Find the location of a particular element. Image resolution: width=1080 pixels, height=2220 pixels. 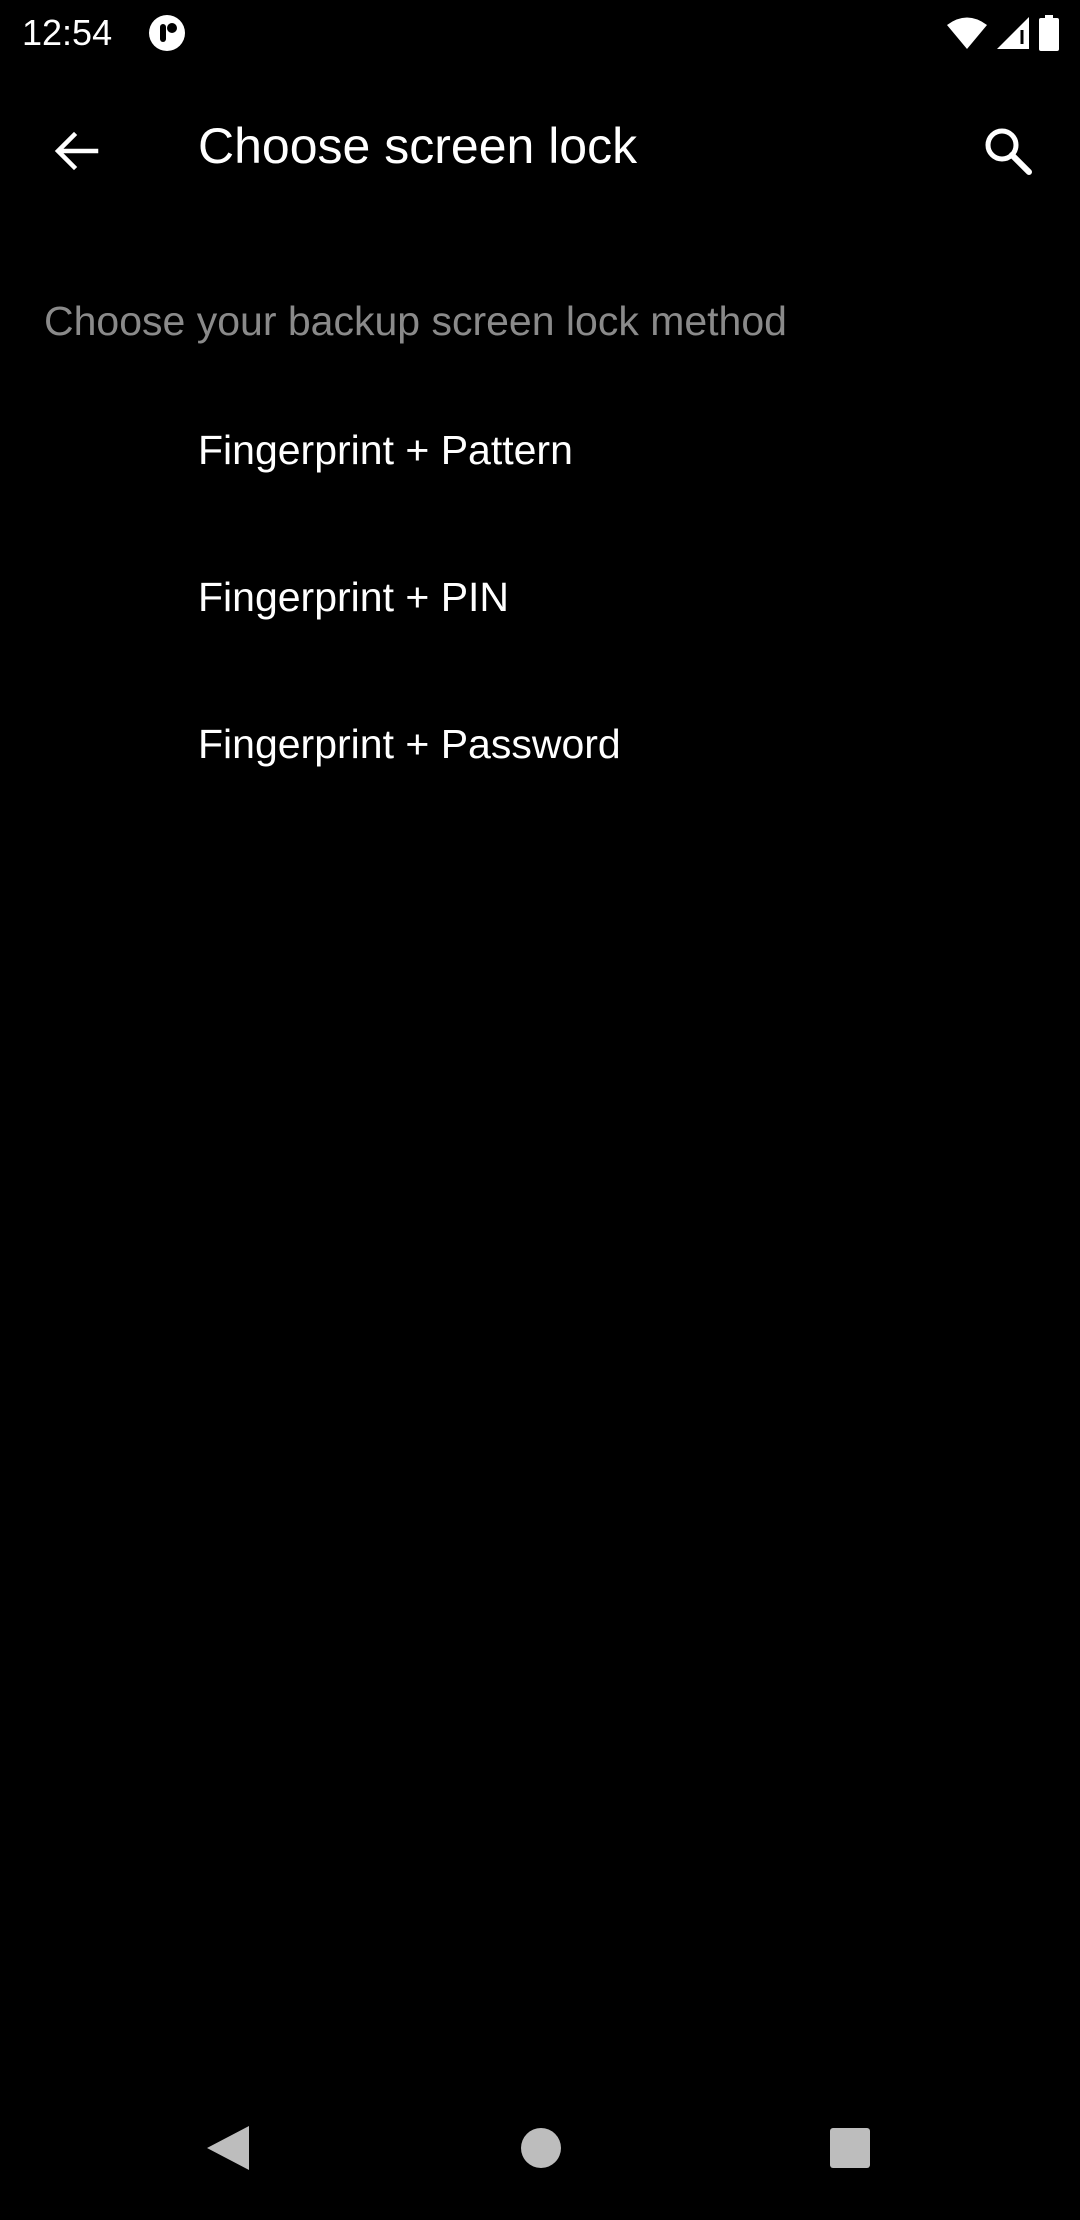

search-icon is located at coordinates (1008, 153).